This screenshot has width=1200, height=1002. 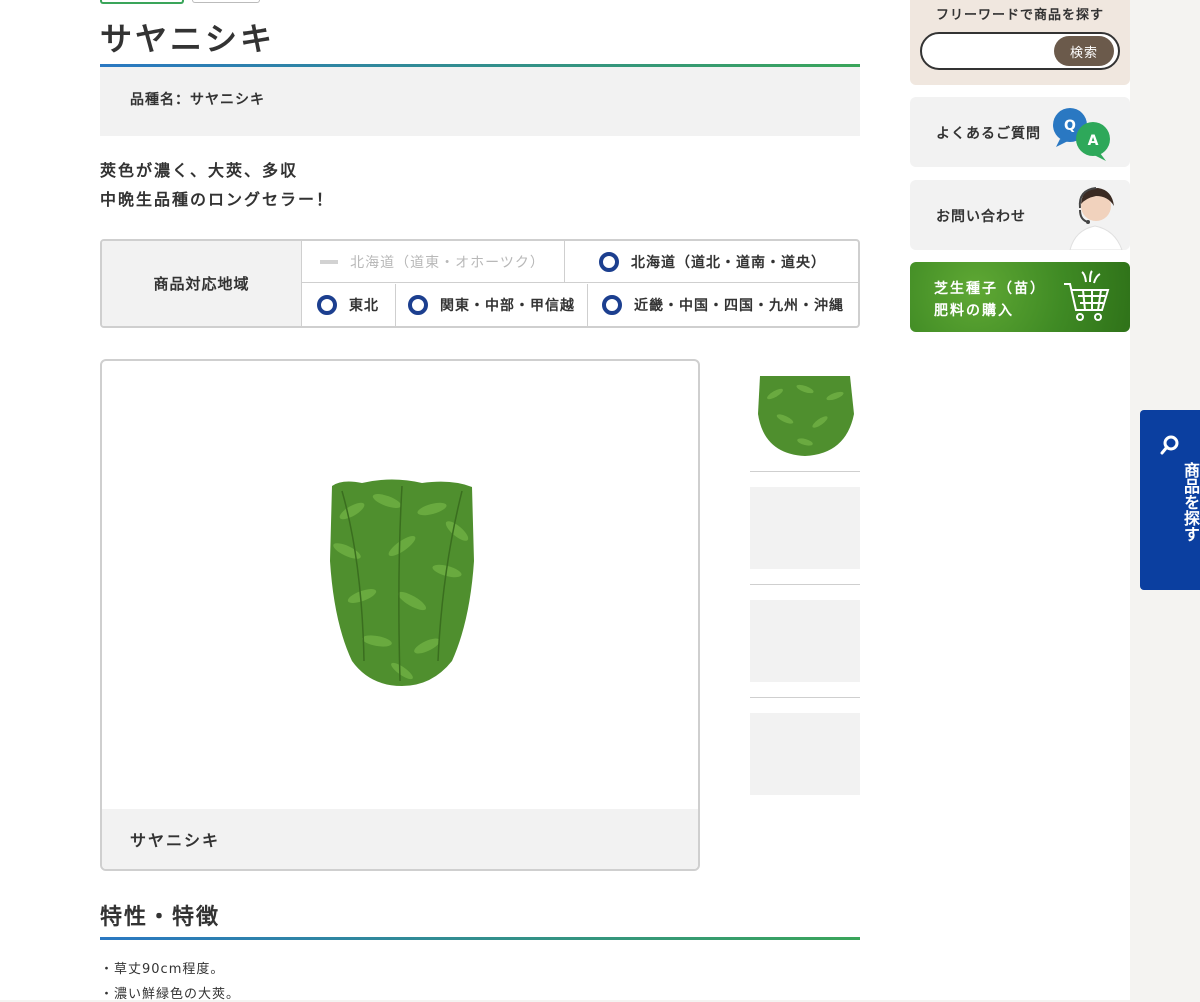 What do you see at coordinates (162, 969) in the screenshot?
I see `feature-item: ・草丈90cm程度。` at bounding box center [162, 969].